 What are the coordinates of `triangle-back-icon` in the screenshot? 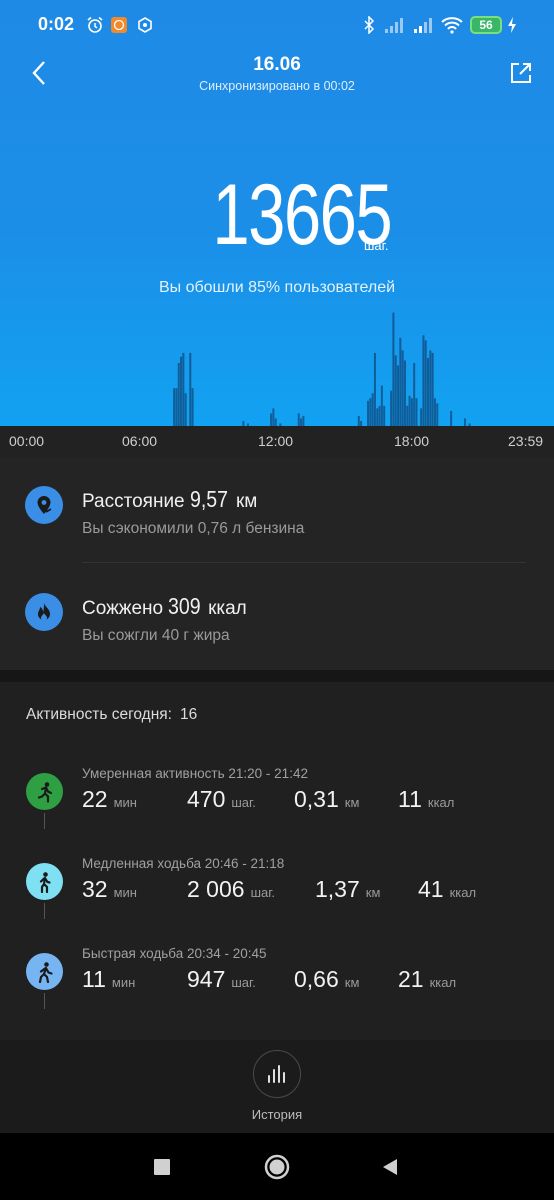 It's located at (390, 1167).